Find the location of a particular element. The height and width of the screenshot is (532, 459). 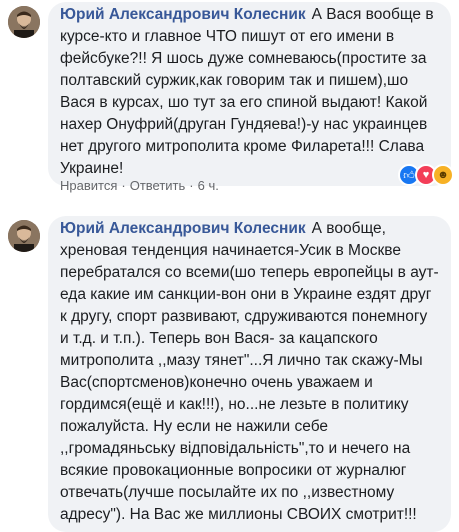

haha-icon: ☻ is located at coordinates (443, 175).